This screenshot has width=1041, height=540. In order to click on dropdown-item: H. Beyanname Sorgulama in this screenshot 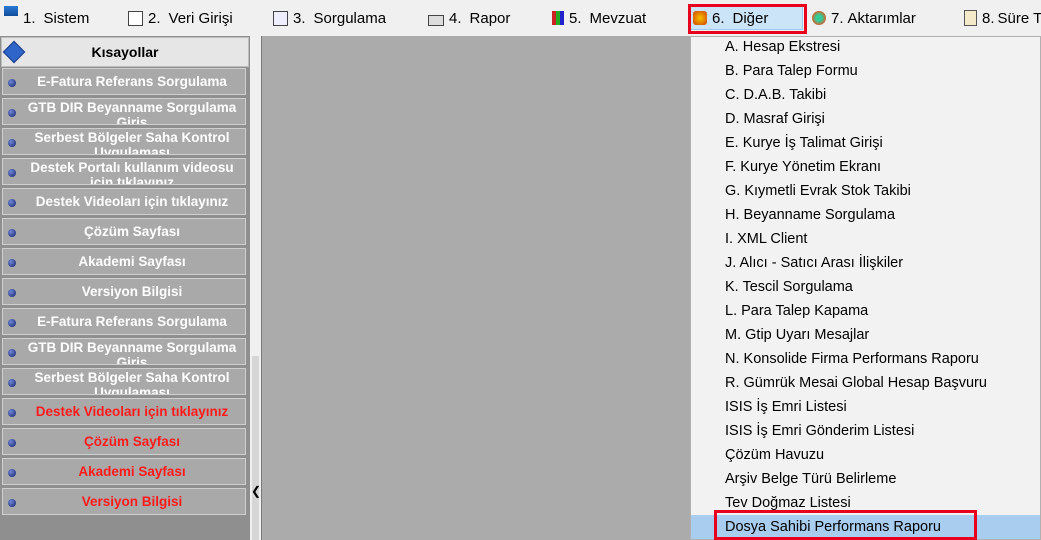, I will do `click(865, 215)`.